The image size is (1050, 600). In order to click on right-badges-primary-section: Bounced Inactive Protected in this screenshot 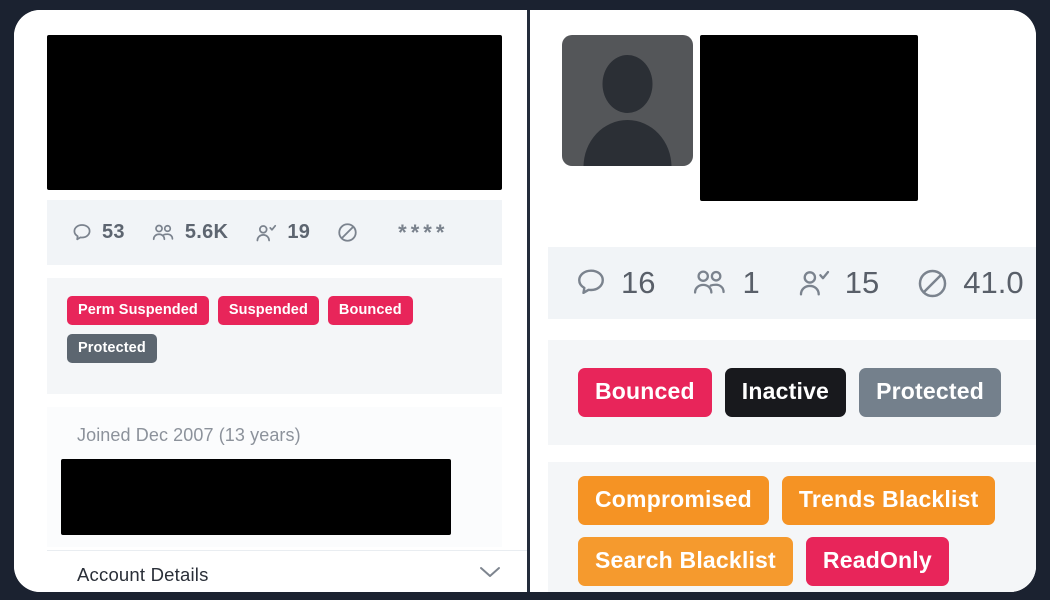, I will do `click(792, 392)`.